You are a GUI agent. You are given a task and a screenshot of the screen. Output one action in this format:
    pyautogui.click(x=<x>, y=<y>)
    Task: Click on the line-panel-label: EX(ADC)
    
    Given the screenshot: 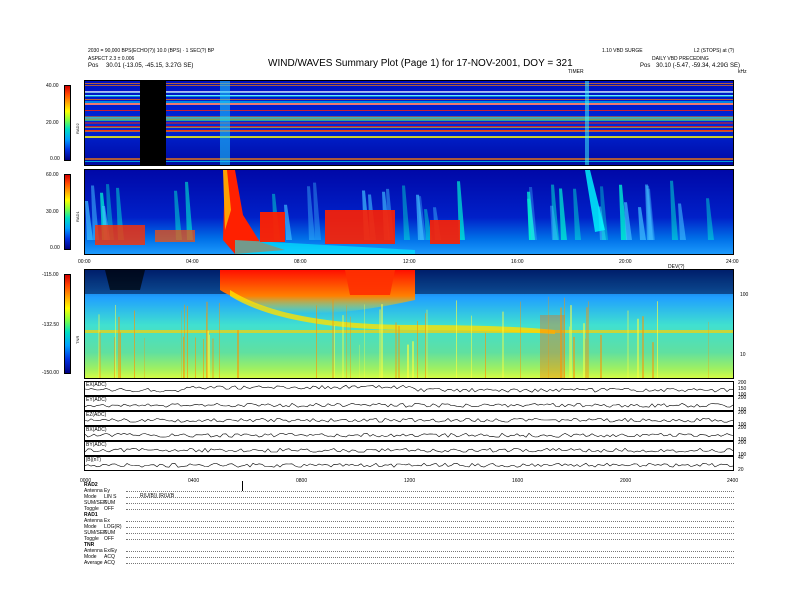 What is the action you would take?
    pyautogui.click(x=96, y=385)
    